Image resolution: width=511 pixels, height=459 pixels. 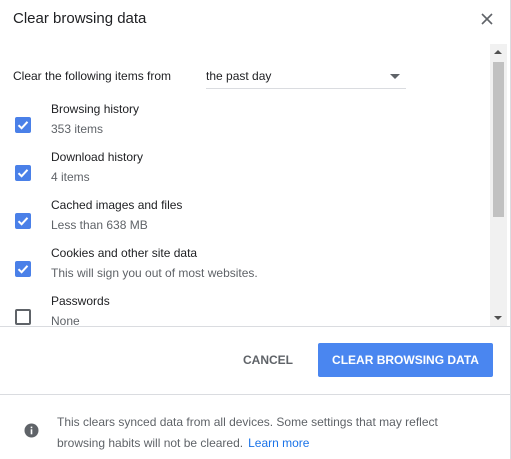 I want to click on clear-browsing-data-button: CLEAR BROWSING DATA, so click(x=405, y=360).